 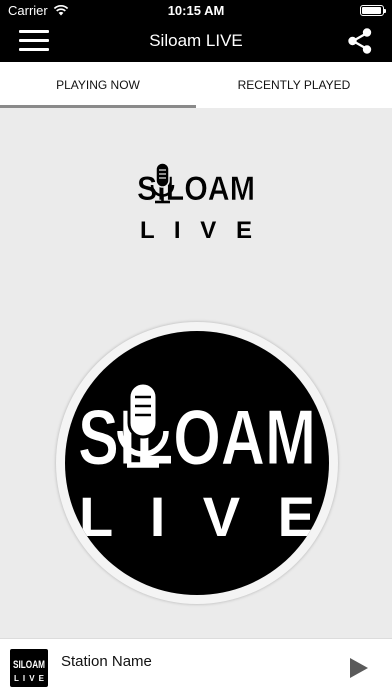 What do you see at coordinates (60, 10) in the screenshot?
I see `wifi-icon` at bounding box center [60, 10].